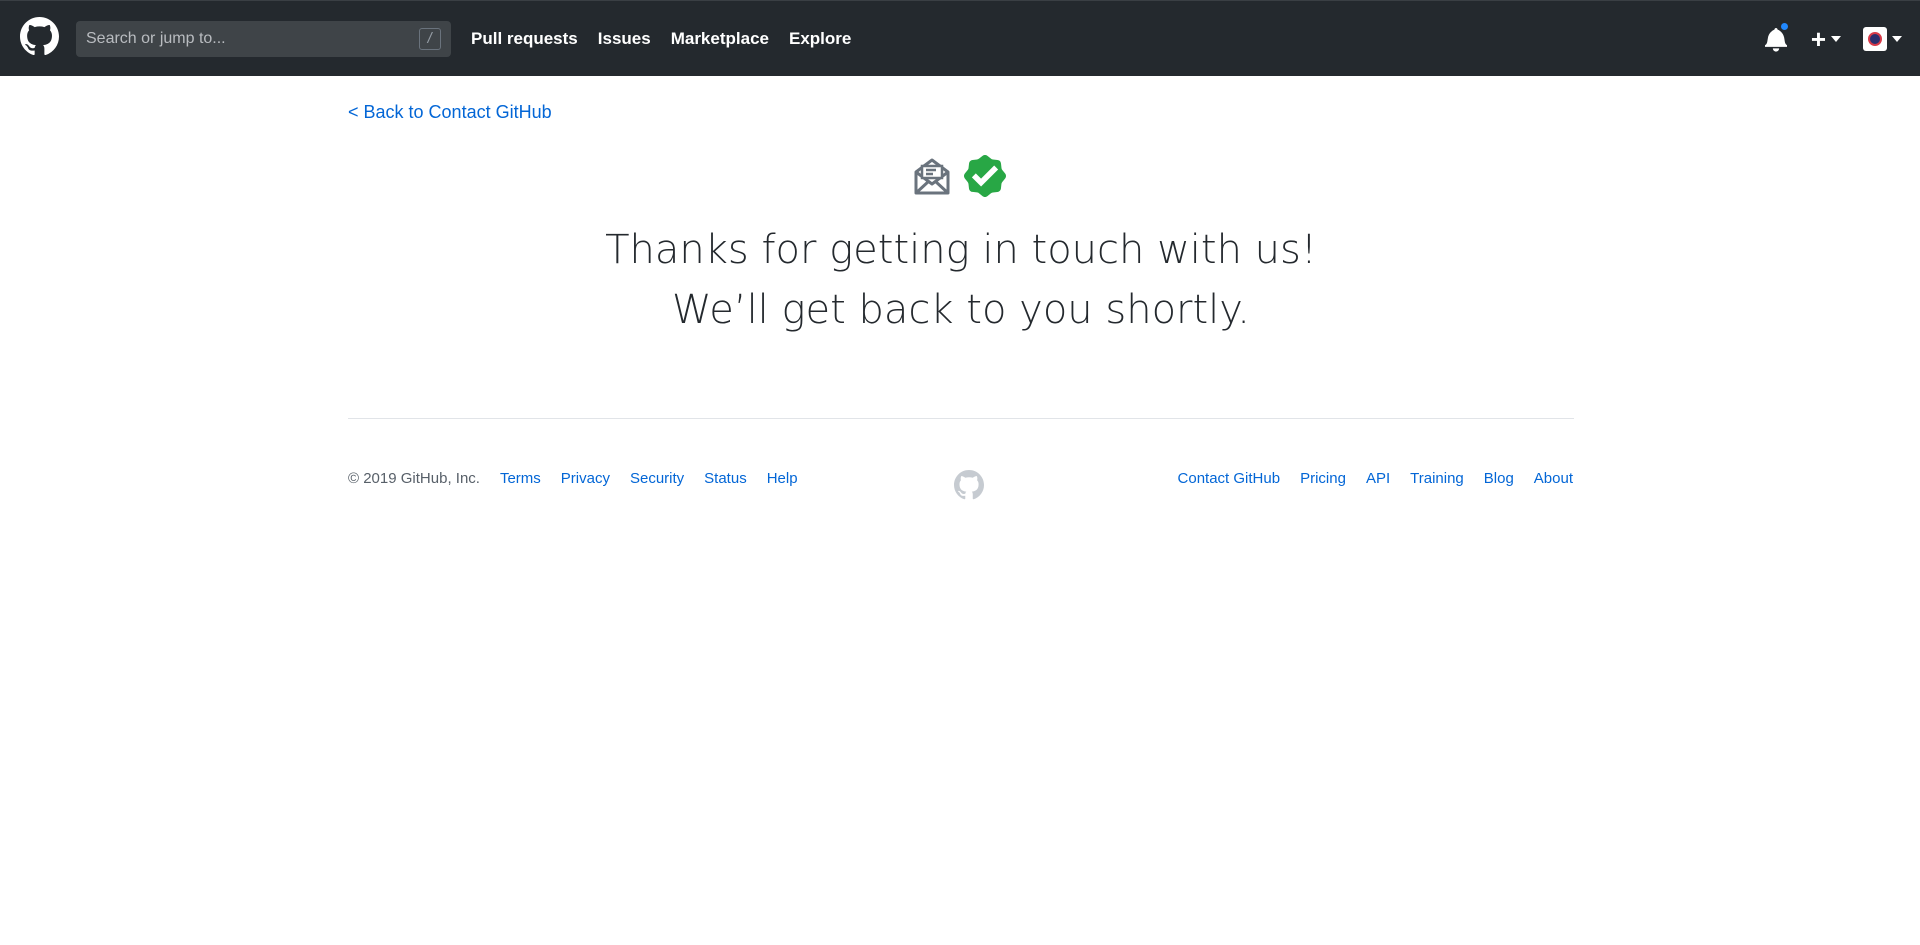 The image size is (1920, 945). I want to click on user-menu, so click(1882, 39).